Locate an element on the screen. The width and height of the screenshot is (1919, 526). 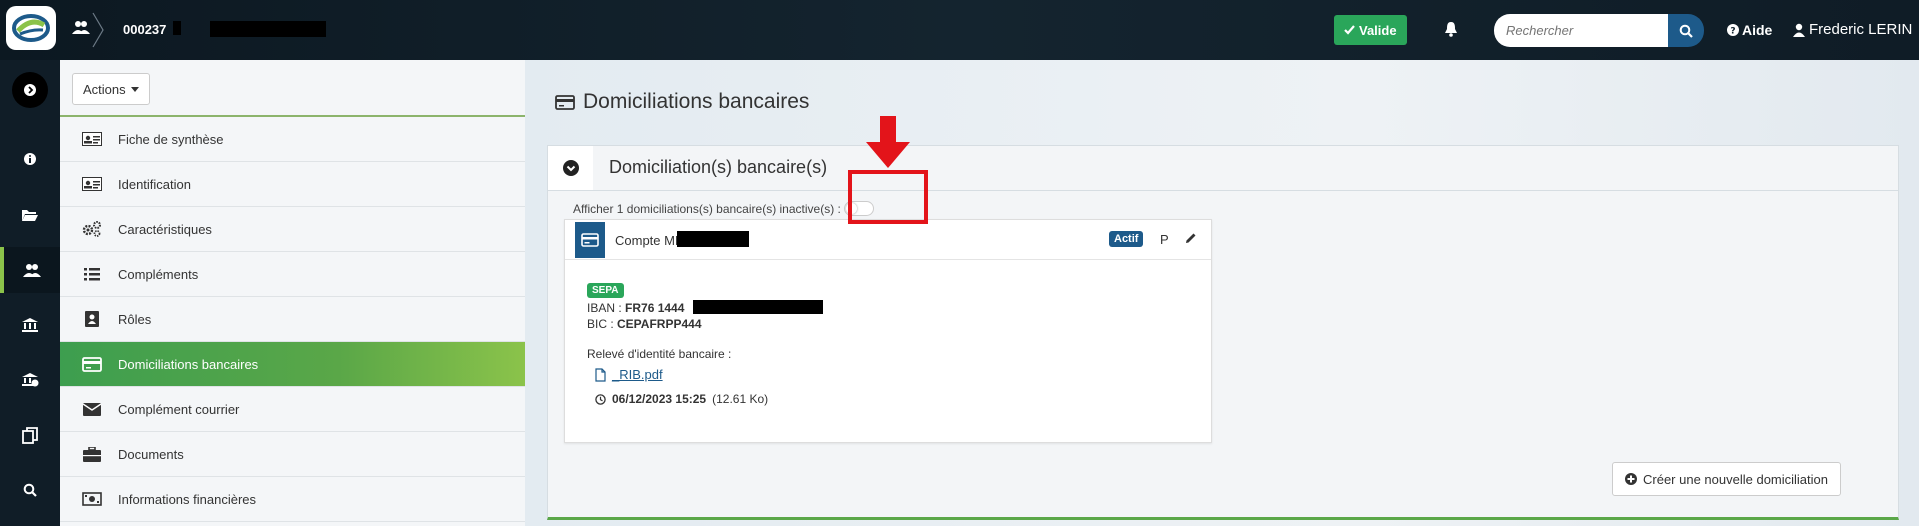
rail-item-documents is located at coordinates (30, 435).